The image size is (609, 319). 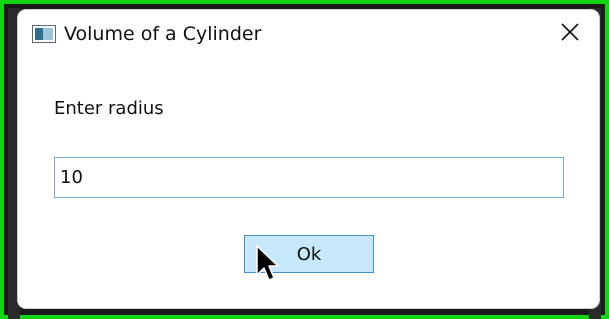 I want to click on close-icon, so click(x=570, y=34).